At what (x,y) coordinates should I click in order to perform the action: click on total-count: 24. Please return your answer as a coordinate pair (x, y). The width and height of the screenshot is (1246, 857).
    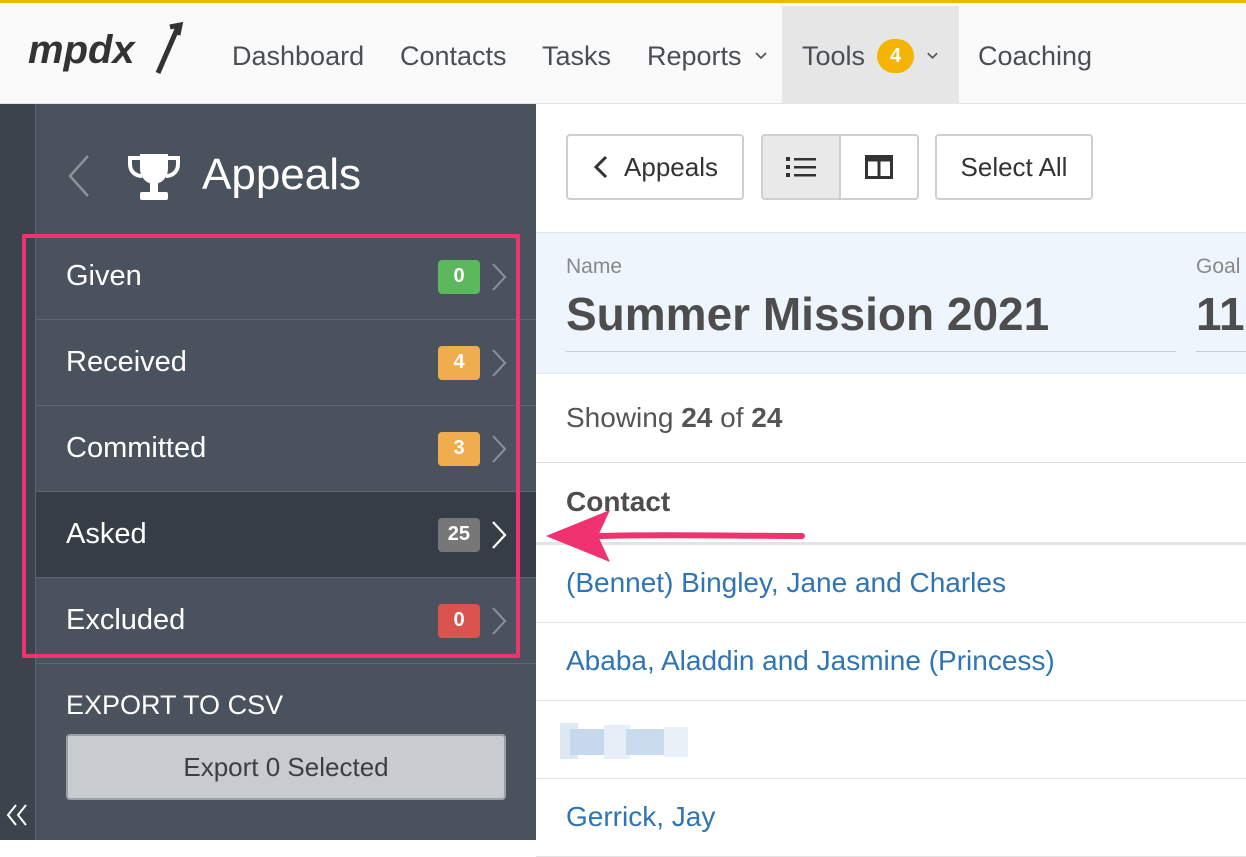
    Looking at the image, I should click on (767, 417).